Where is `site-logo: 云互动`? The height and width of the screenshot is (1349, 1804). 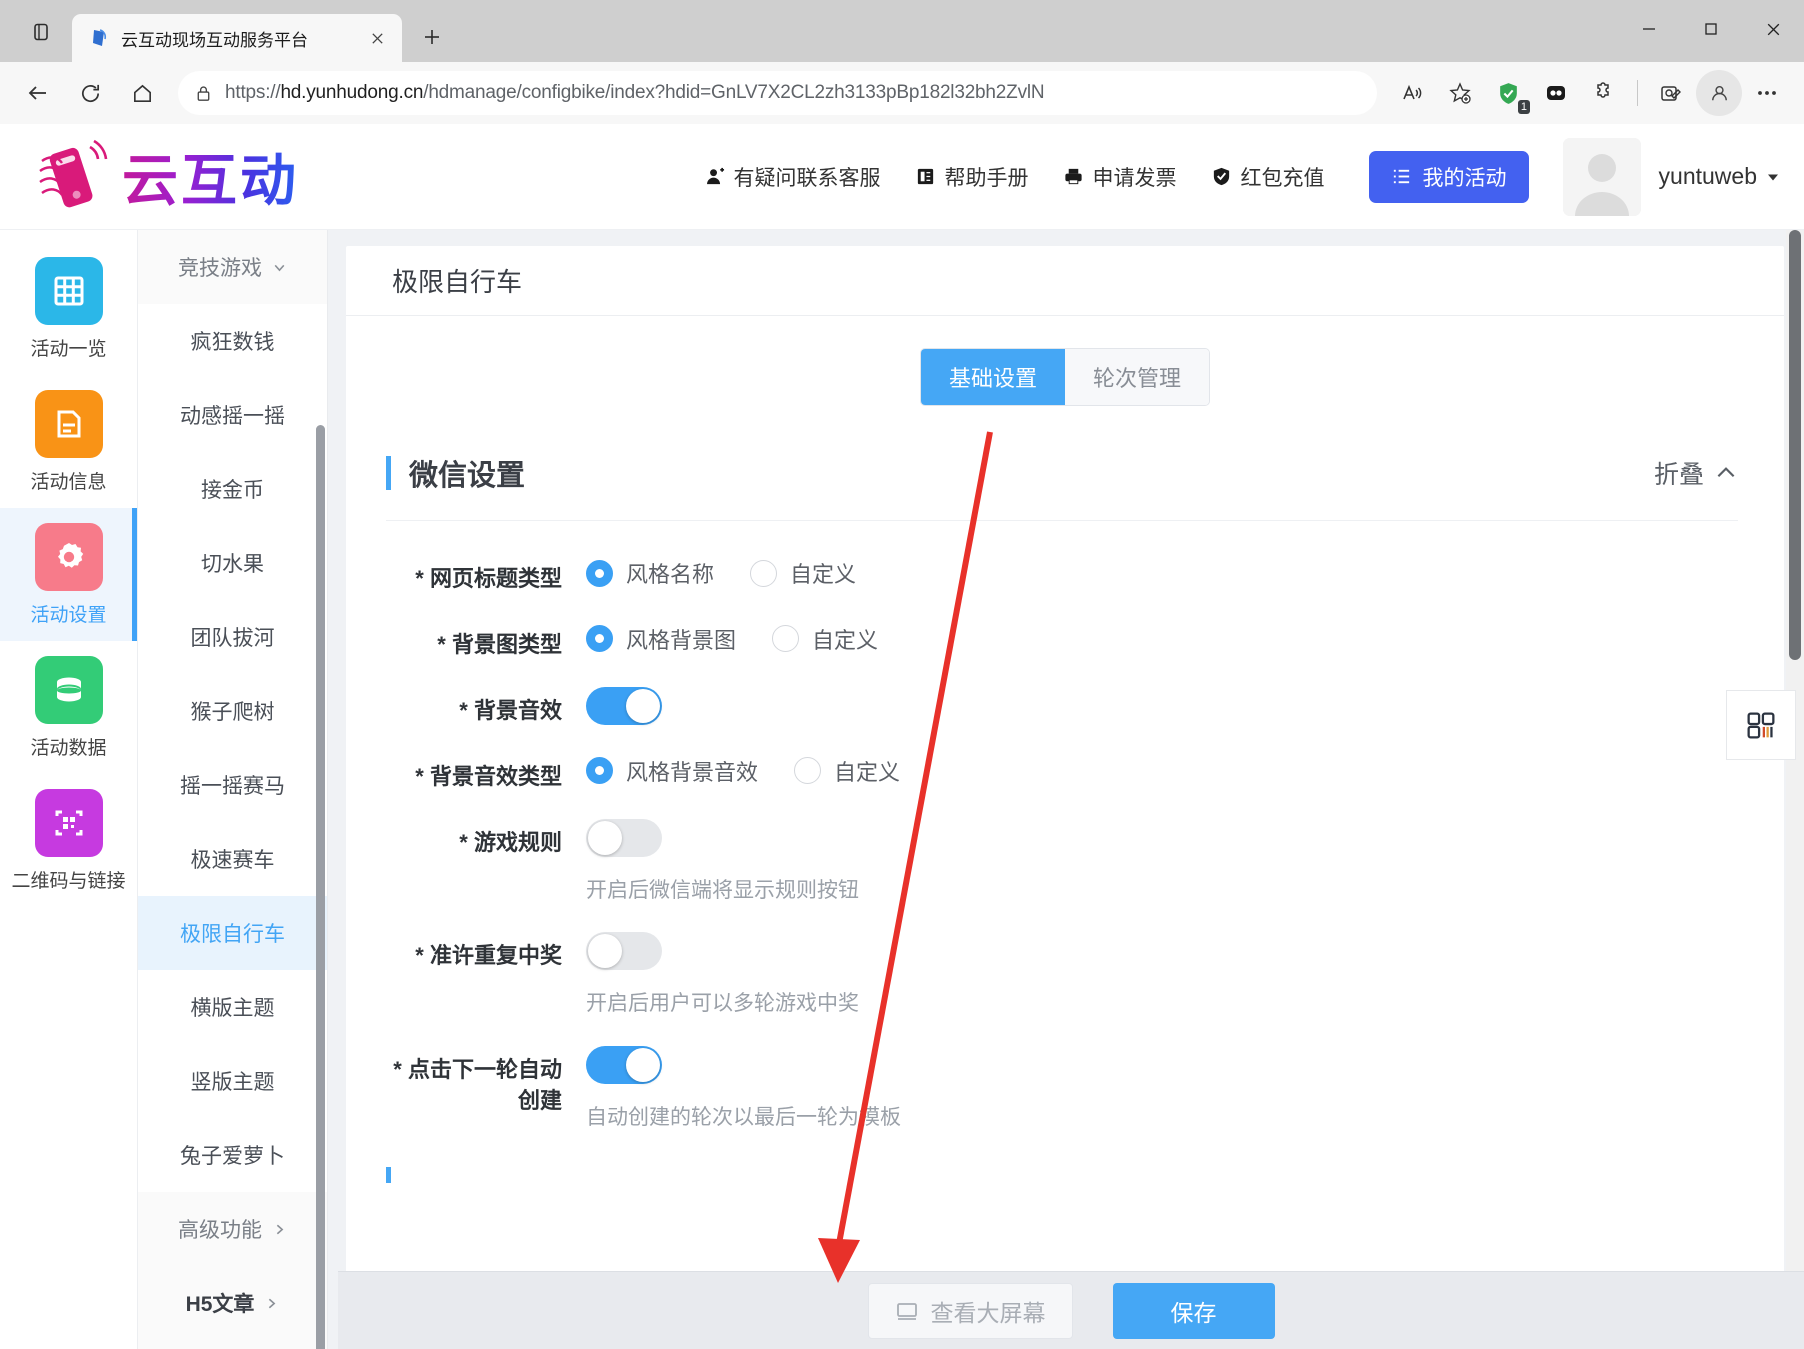
site-logo: 云互动 is located at coordinates (164, 176).